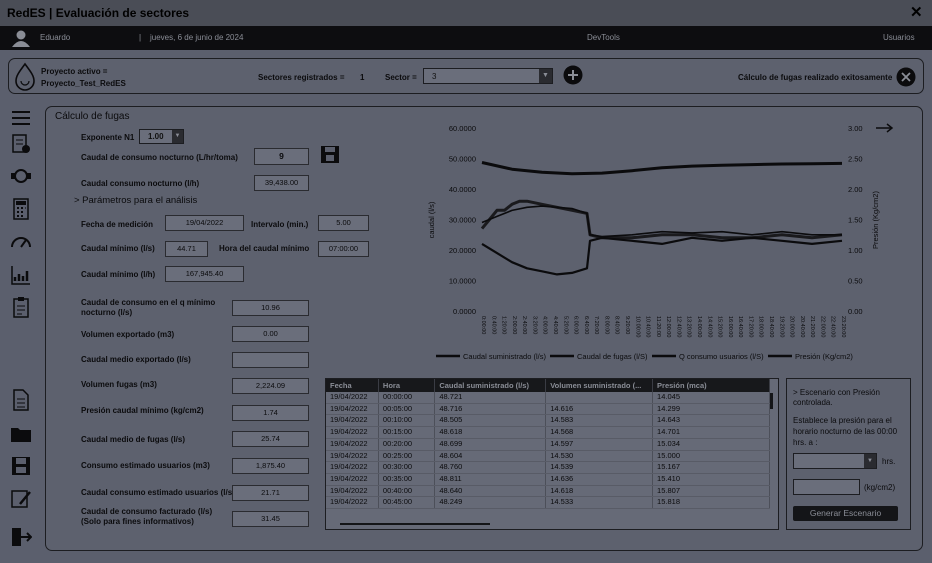 The image size is (932, 563). Describe the element at coordinates (264, 248) in the screenshot. I see `min-flow-time-label: Hora del caudal mínimo` at that location.